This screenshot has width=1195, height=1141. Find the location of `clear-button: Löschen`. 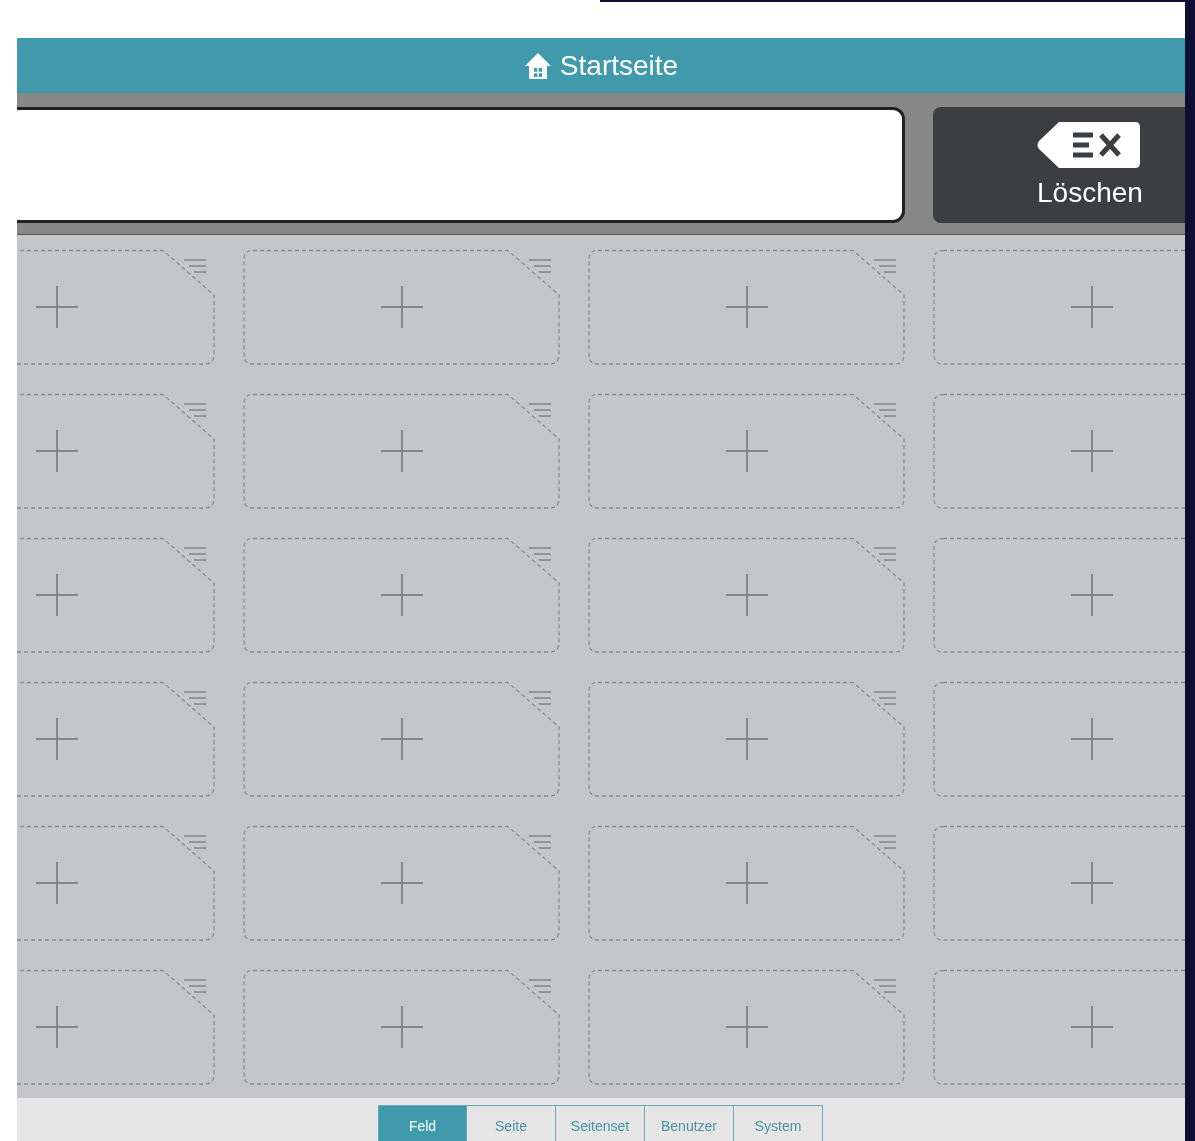

clear-button: Löschen is located at coordinates (1059, 165).